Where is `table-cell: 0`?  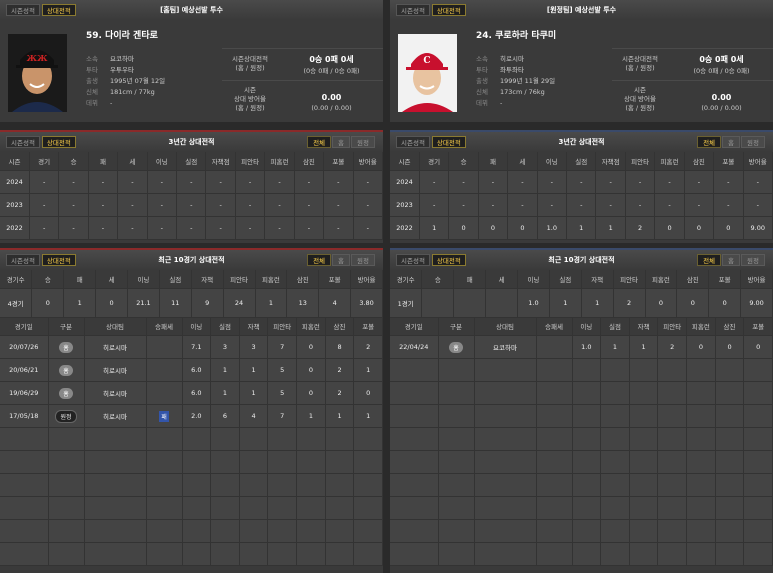
table-cell: 0 is located at coordinates (311, 347).